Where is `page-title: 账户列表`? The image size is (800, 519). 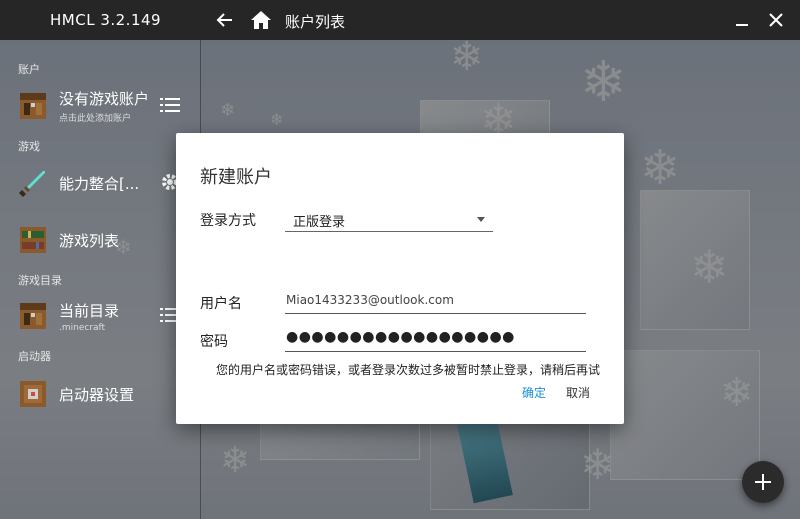
page-title: 账户列表 is located at coordinates (315, 22).